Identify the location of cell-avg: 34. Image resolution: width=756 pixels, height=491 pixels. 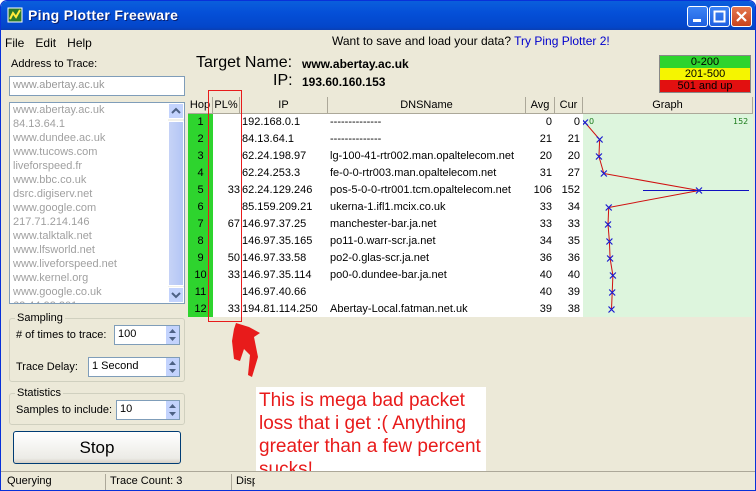
(545, 241).